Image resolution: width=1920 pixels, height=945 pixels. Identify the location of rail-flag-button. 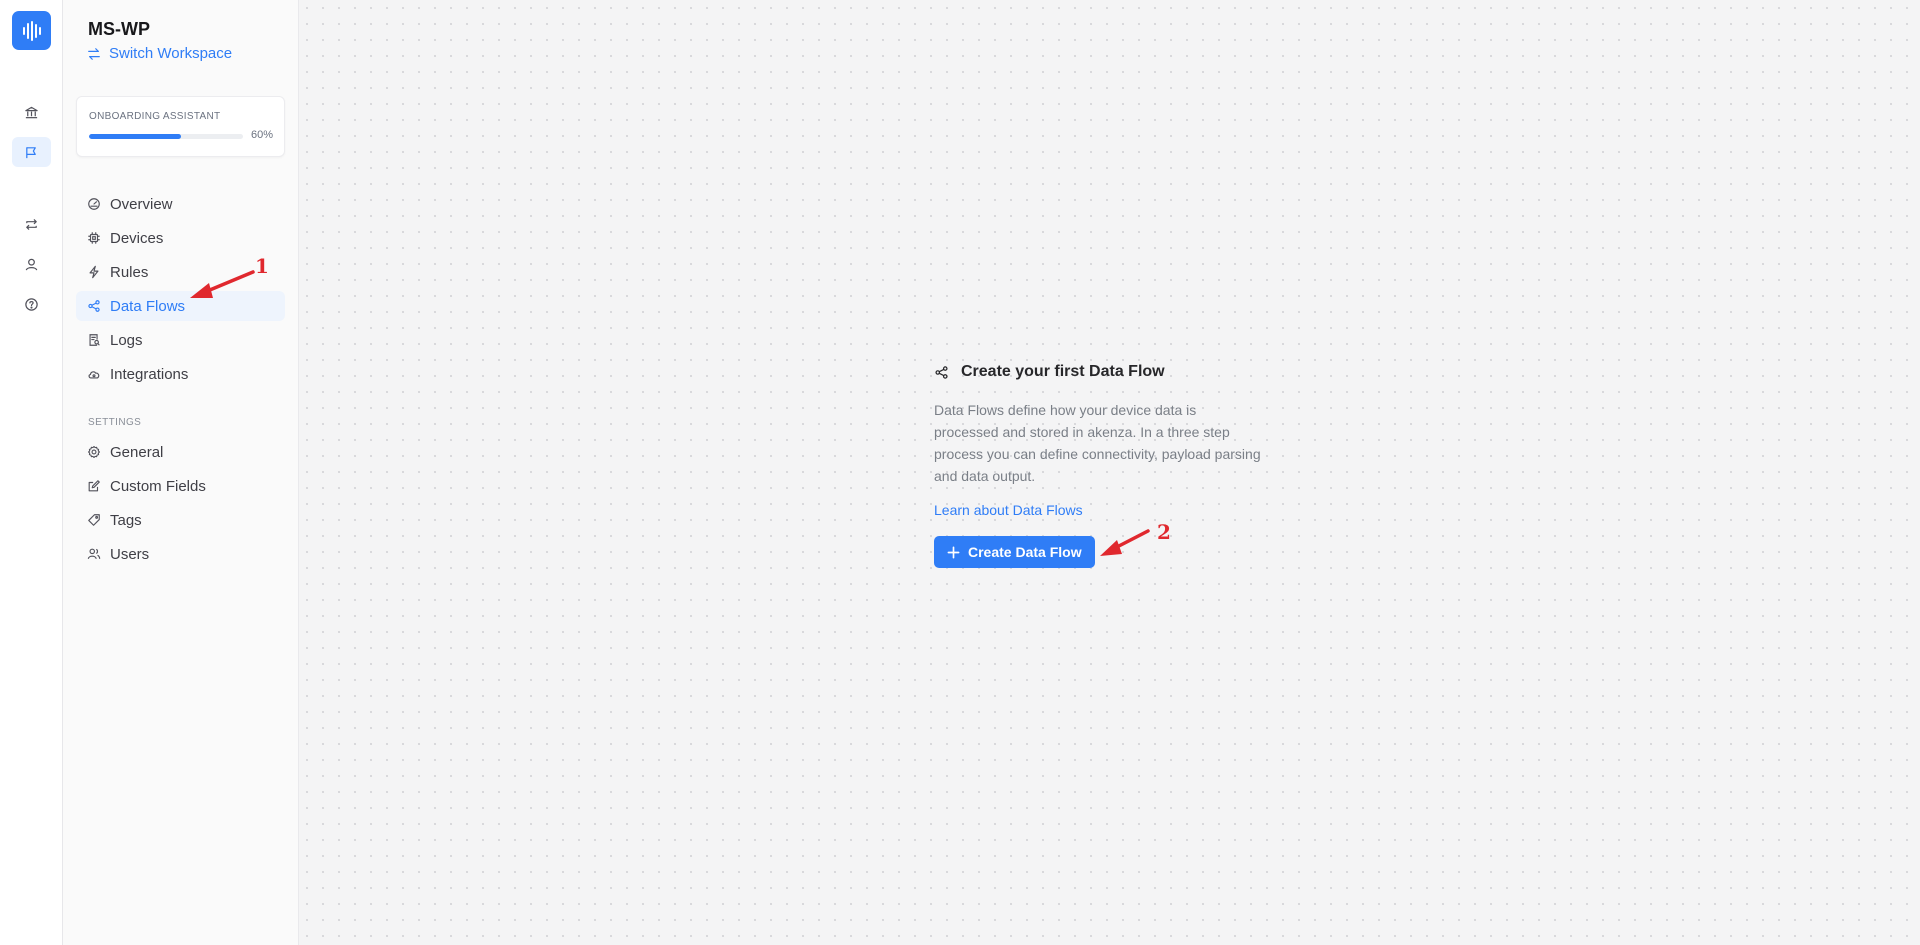
(31, 152).